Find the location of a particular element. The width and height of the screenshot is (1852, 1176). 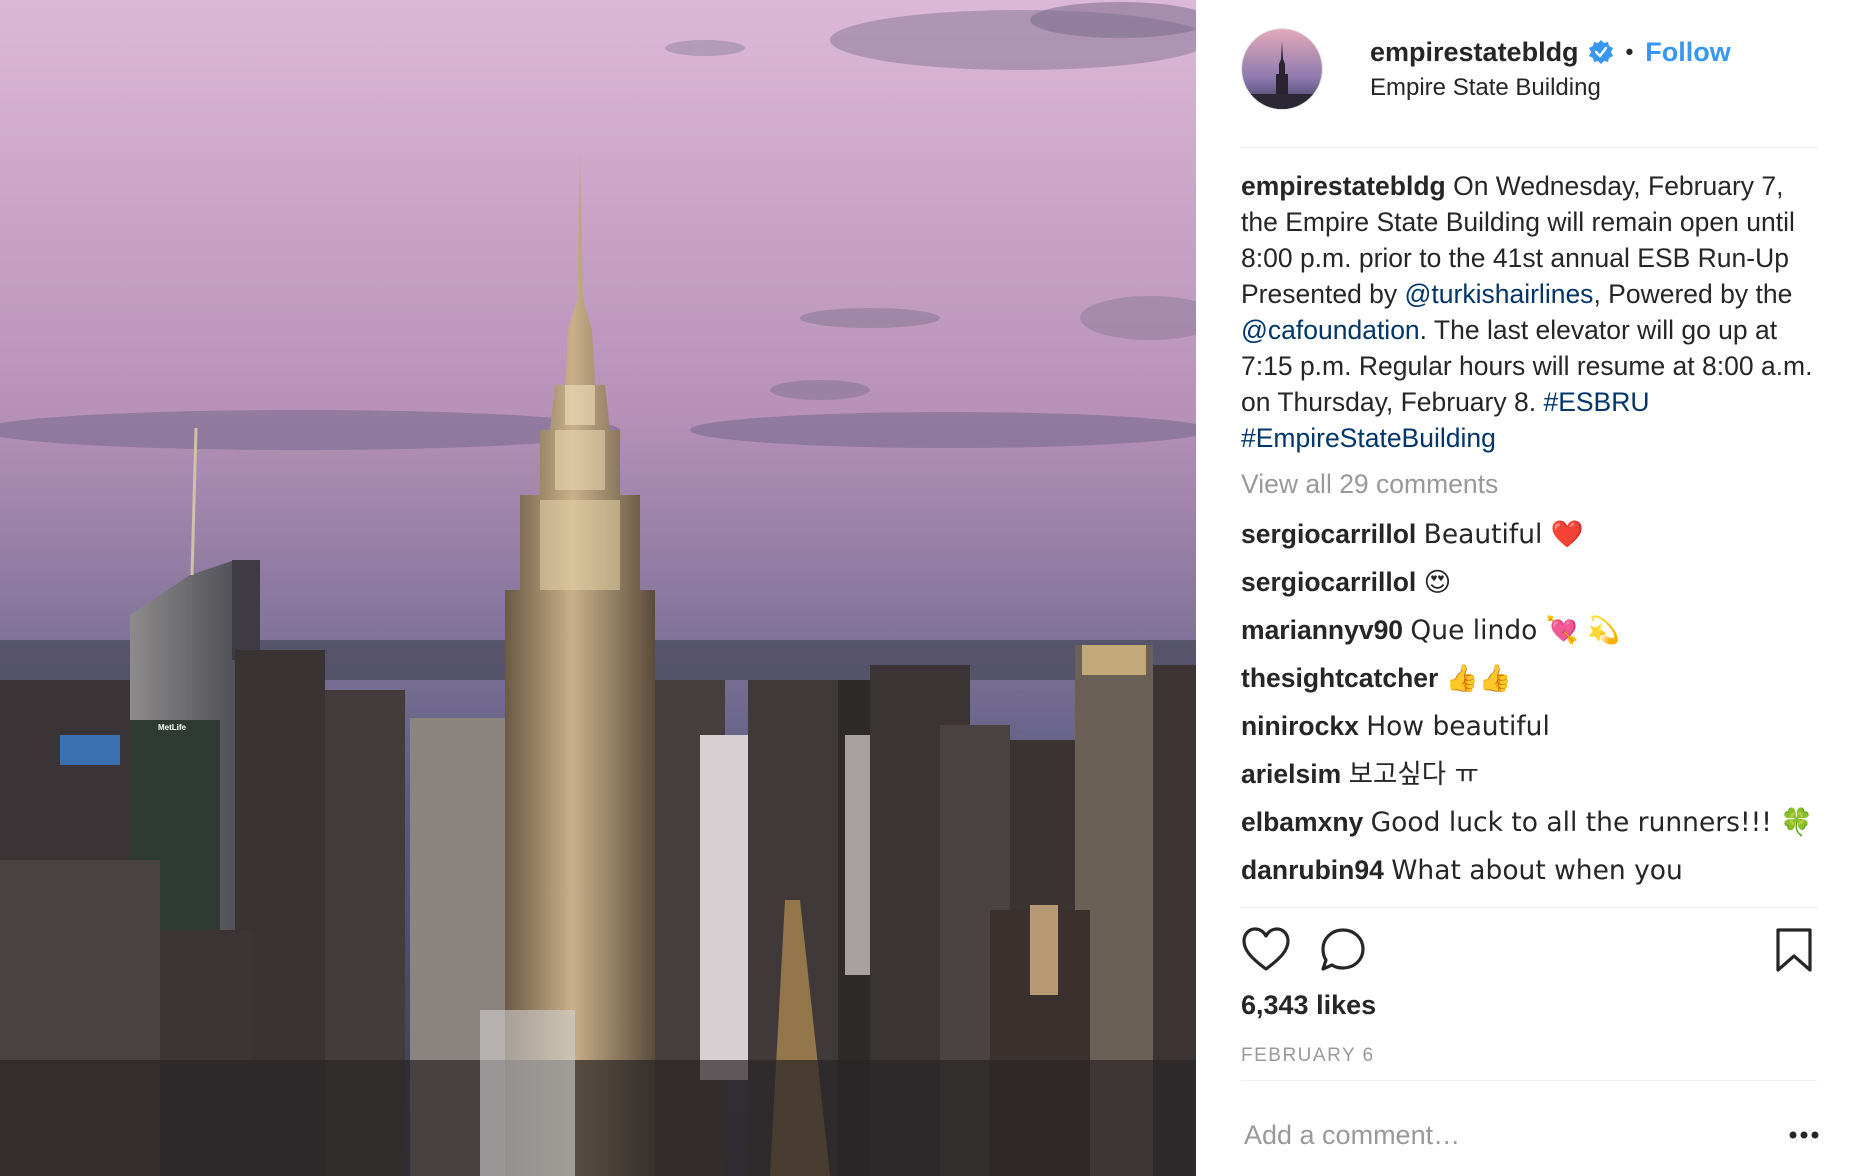

mention-turkishairlines: @turkishairlines is located at coordinates (1499, 294).